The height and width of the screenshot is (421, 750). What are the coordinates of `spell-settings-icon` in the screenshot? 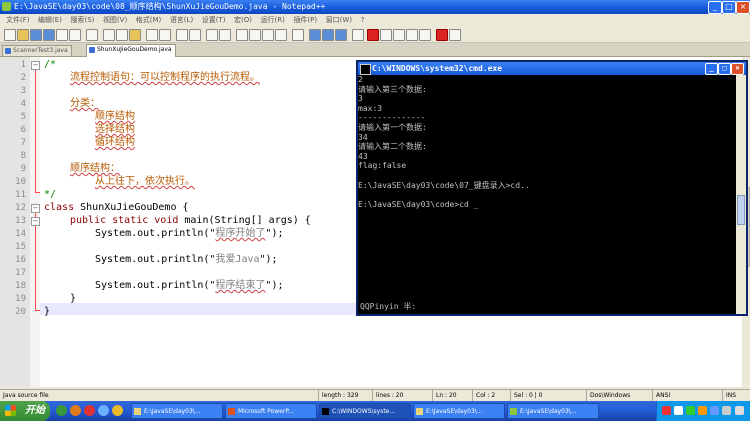 It's located at (455, 35).